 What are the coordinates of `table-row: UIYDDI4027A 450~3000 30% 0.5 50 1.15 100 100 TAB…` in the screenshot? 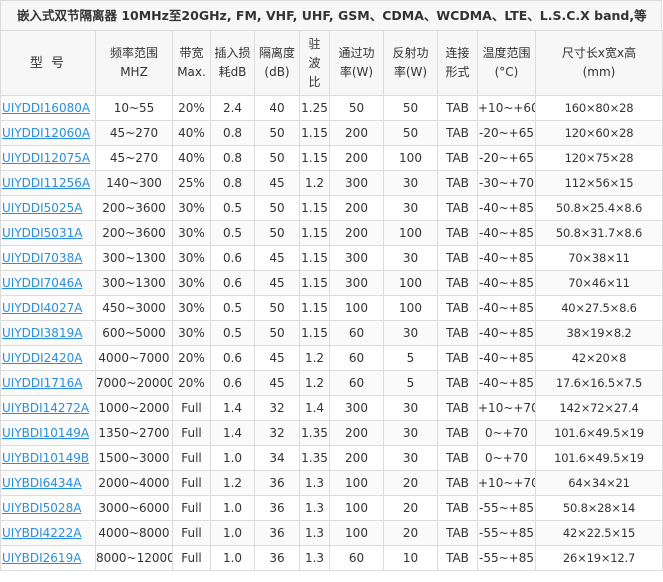 It's located at (331, 308).